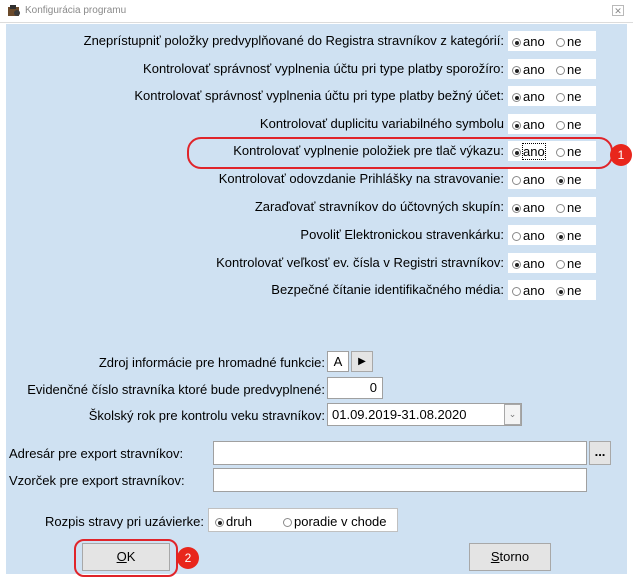  What do you see at coordinates (316, 558) in the screenshot?
I see `button-bar: OK 2 Storno` at bounding box center [316, 558].